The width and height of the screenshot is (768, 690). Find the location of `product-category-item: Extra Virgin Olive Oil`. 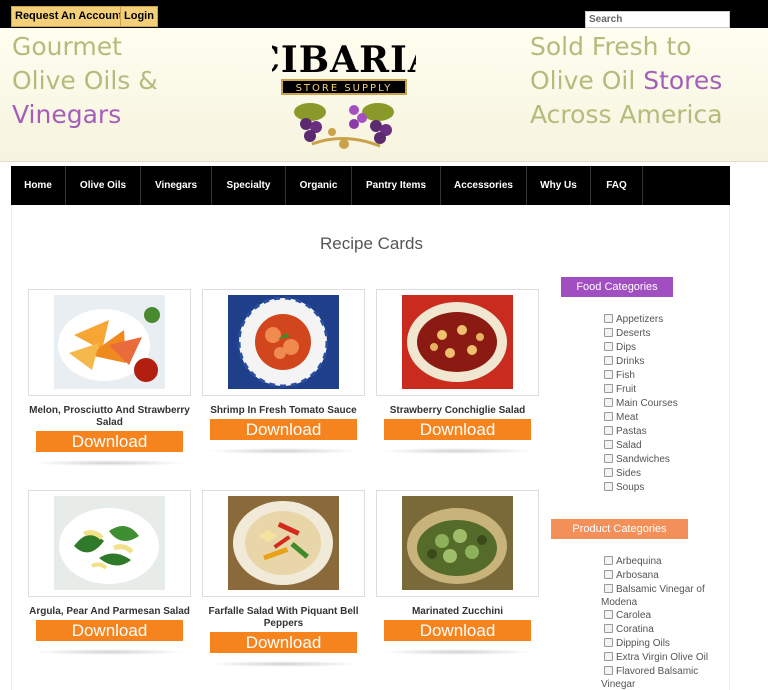

product-category-item: Extra Virgin Olive Oil is located at coordinates (663, 658).